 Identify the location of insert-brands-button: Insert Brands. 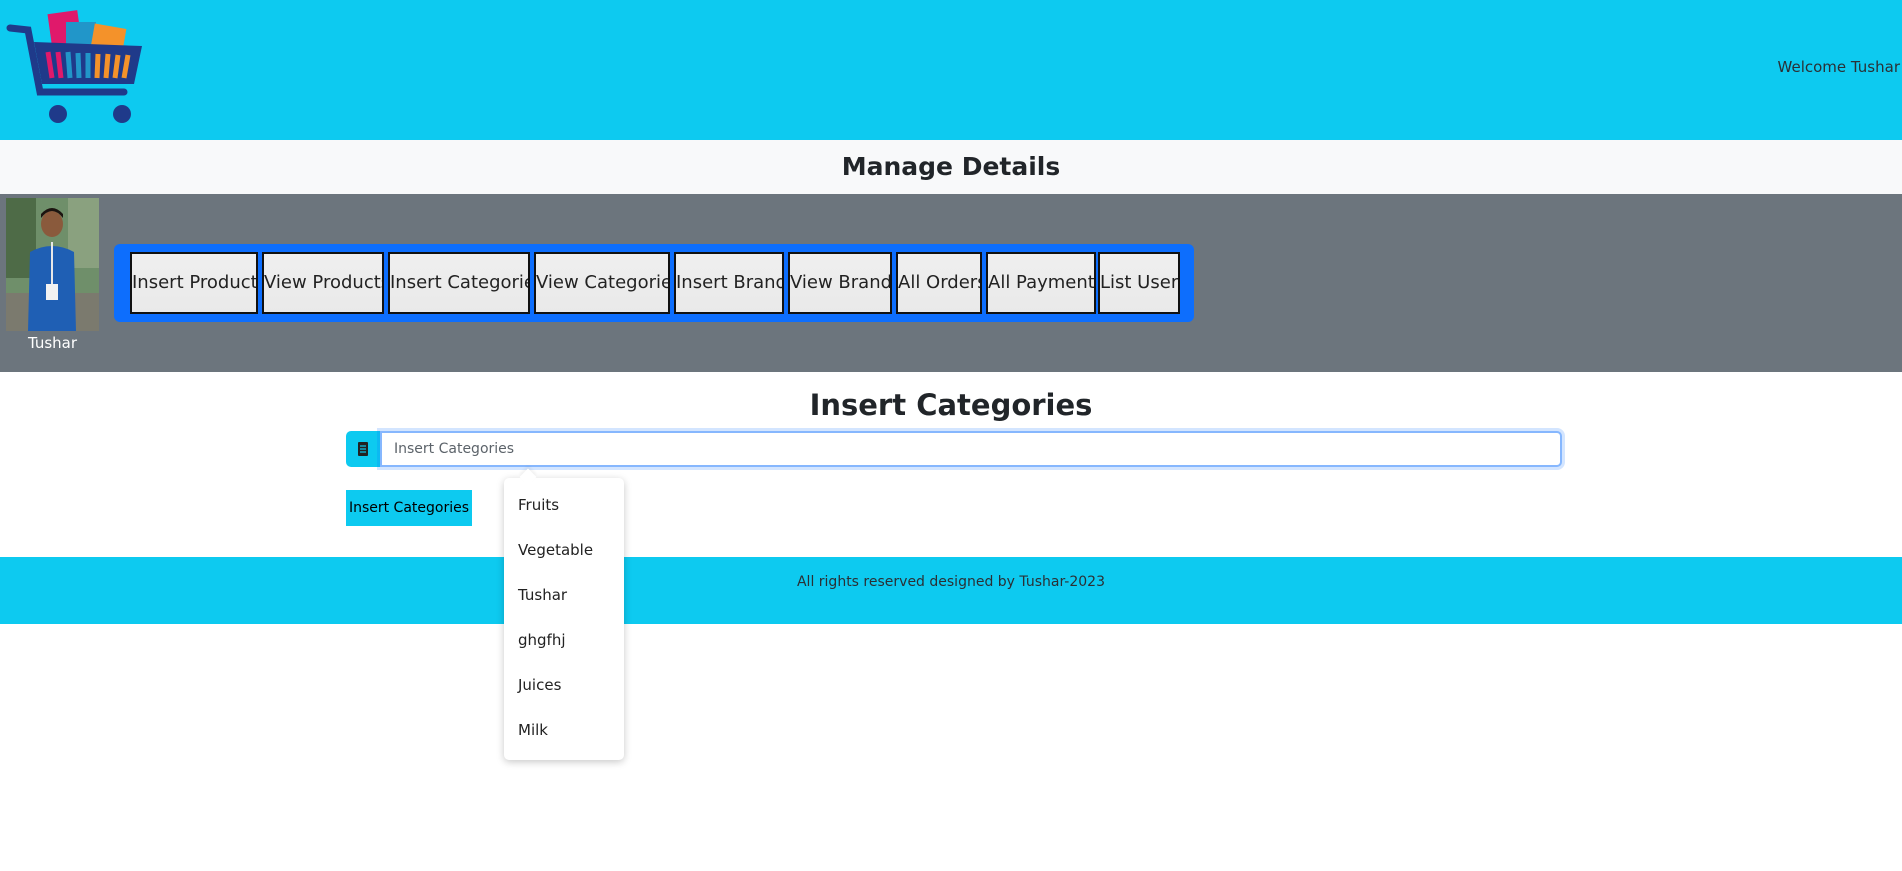
(729, 283).